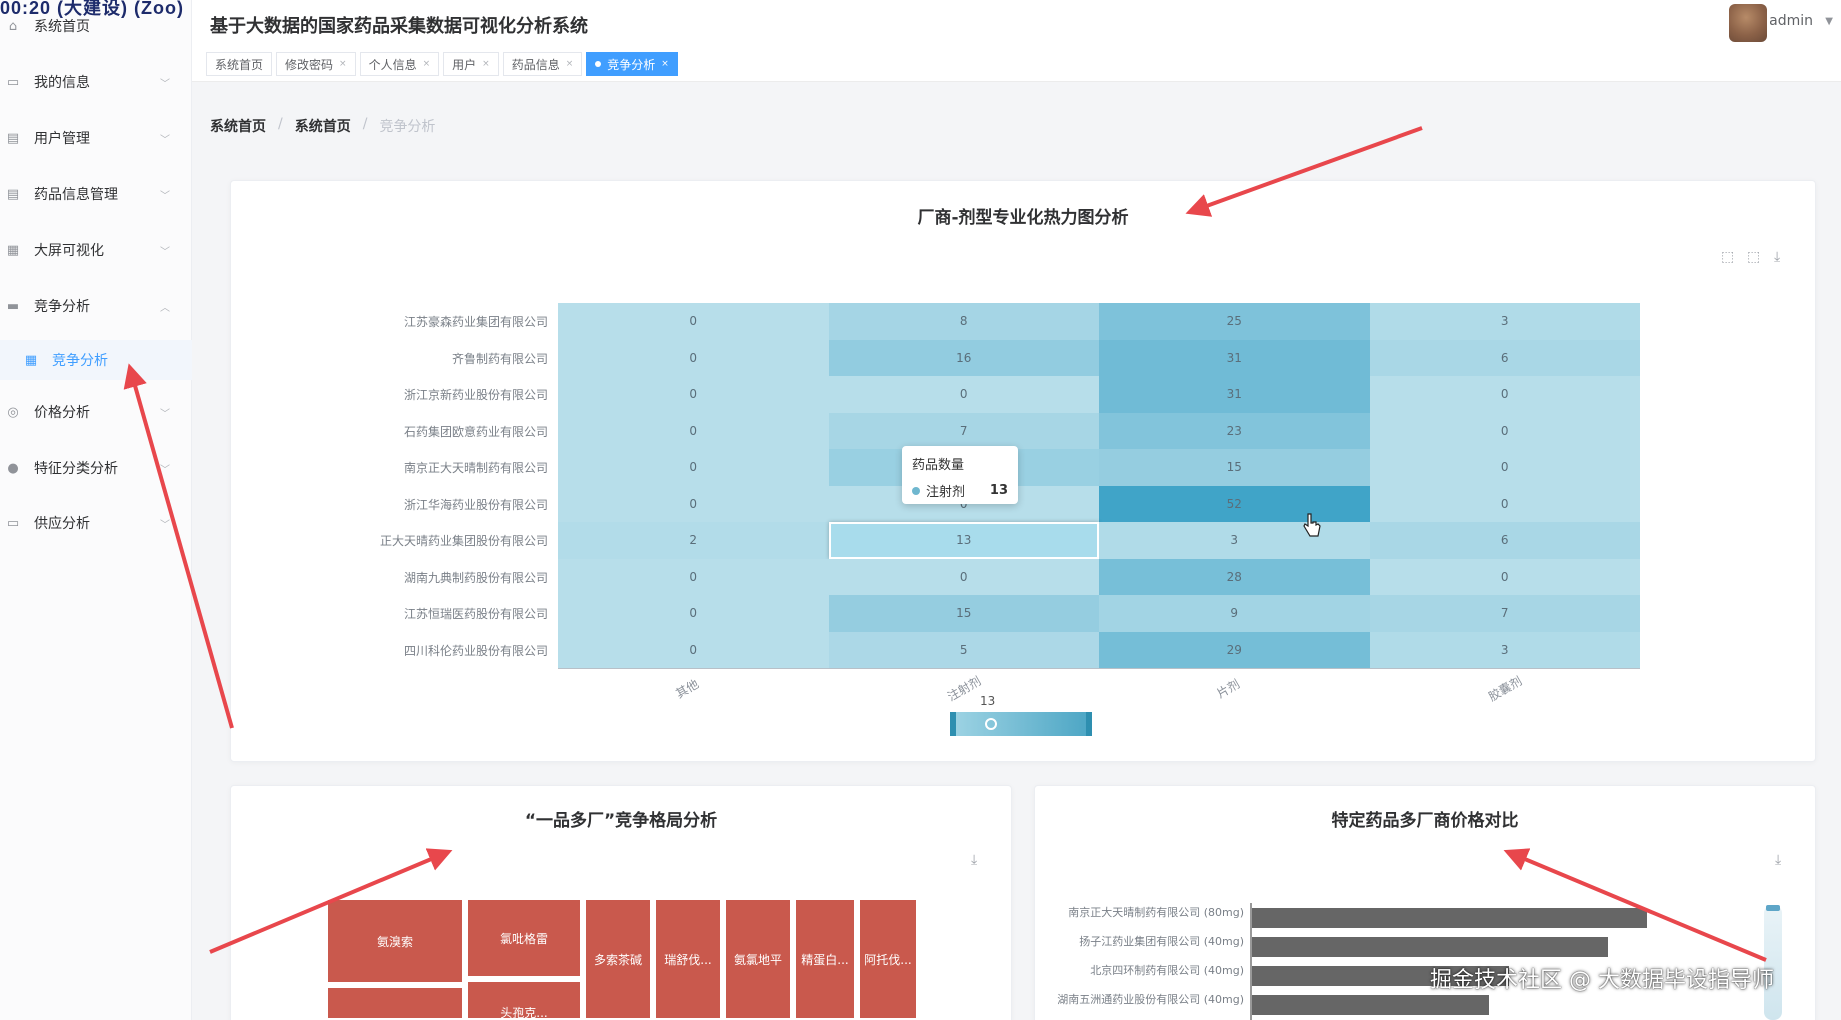 The image size is (1841, 1020). I want to click on heatmap-cell: 5, so click(963, 649).